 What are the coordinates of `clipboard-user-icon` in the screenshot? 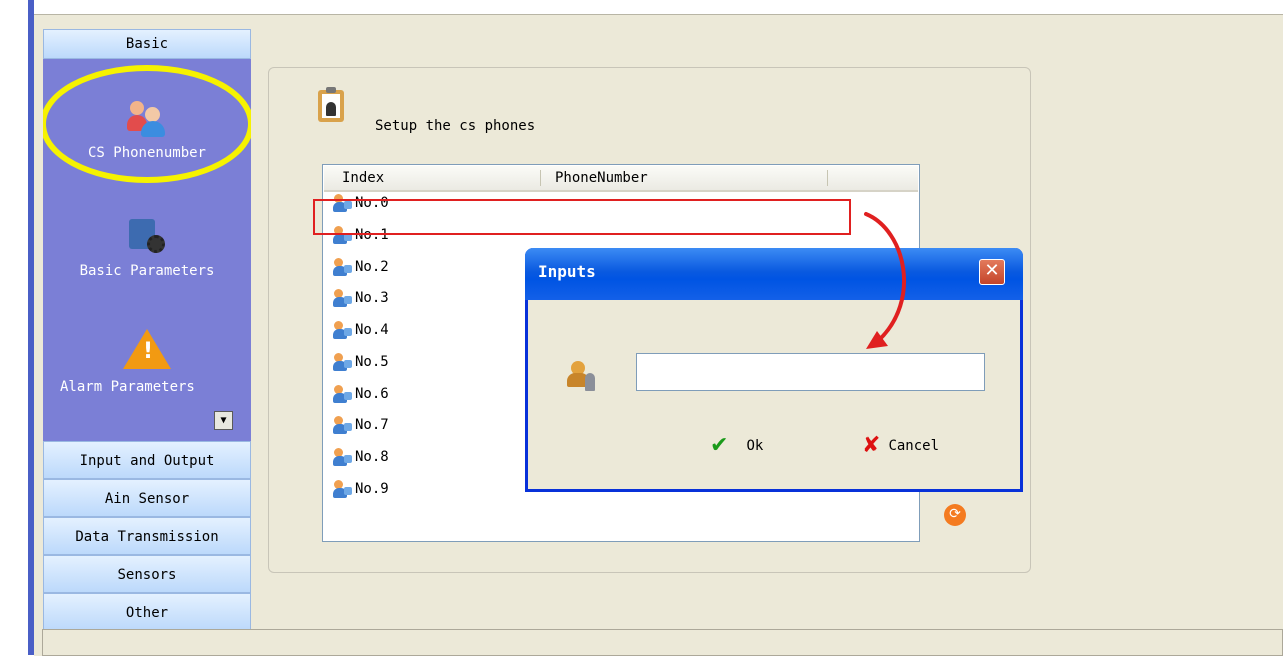 It's located at (331, 104).